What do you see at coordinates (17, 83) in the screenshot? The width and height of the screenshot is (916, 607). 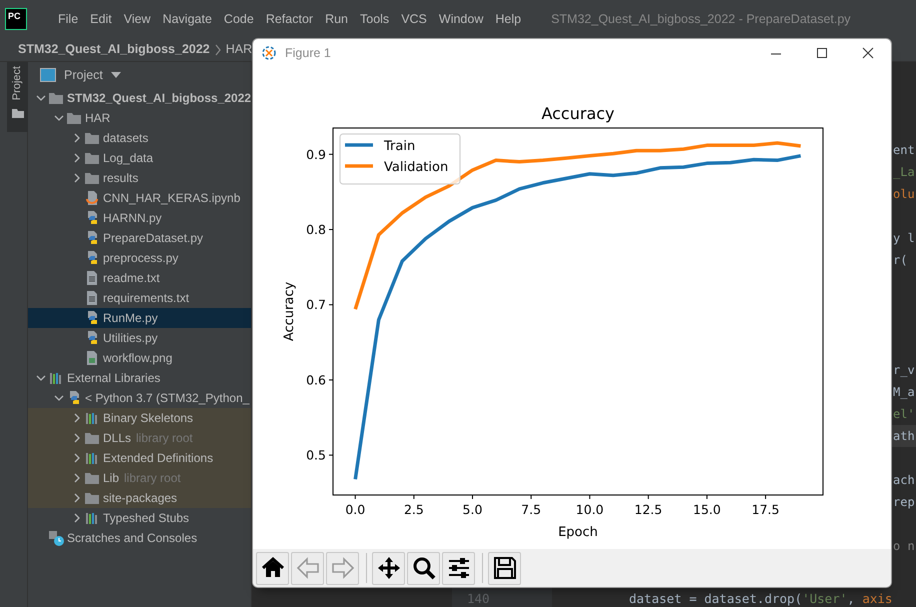 I see `tool-tab-label: Project` at bounding box center [17, 83].